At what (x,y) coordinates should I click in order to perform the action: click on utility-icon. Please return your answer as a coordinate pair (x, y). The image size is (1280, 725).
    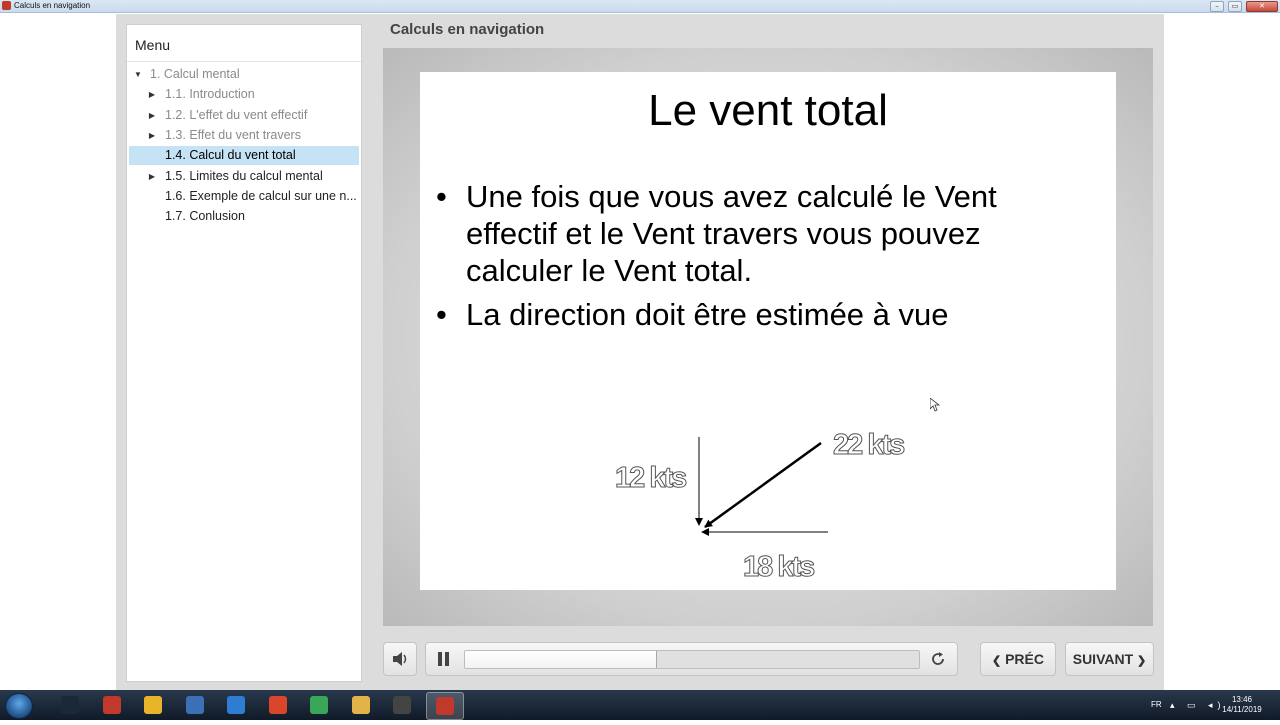
    Looking at the image, I should click on (319, 705).